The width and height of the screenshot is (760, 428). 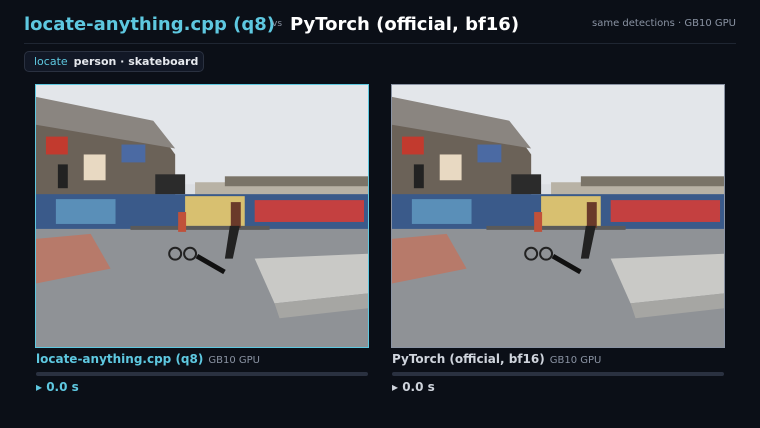 I want to click on query-label: locate, so click(x=51, y=61).